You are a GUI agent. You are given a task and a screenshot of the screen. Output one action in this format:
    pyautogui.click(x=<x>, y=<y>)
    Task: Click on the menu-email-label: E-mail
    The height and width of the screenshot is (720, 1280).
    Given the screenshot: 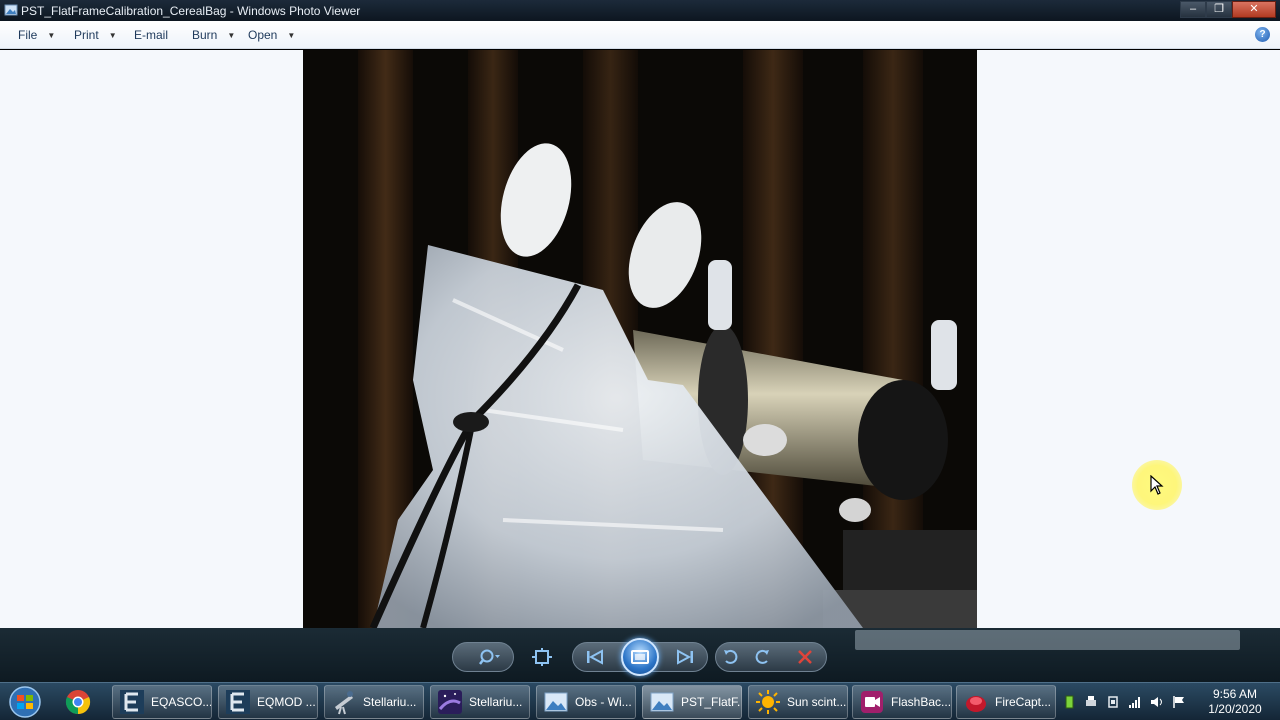 What is the action you would take?
    pyautogui.click(x=151, y=35)
    